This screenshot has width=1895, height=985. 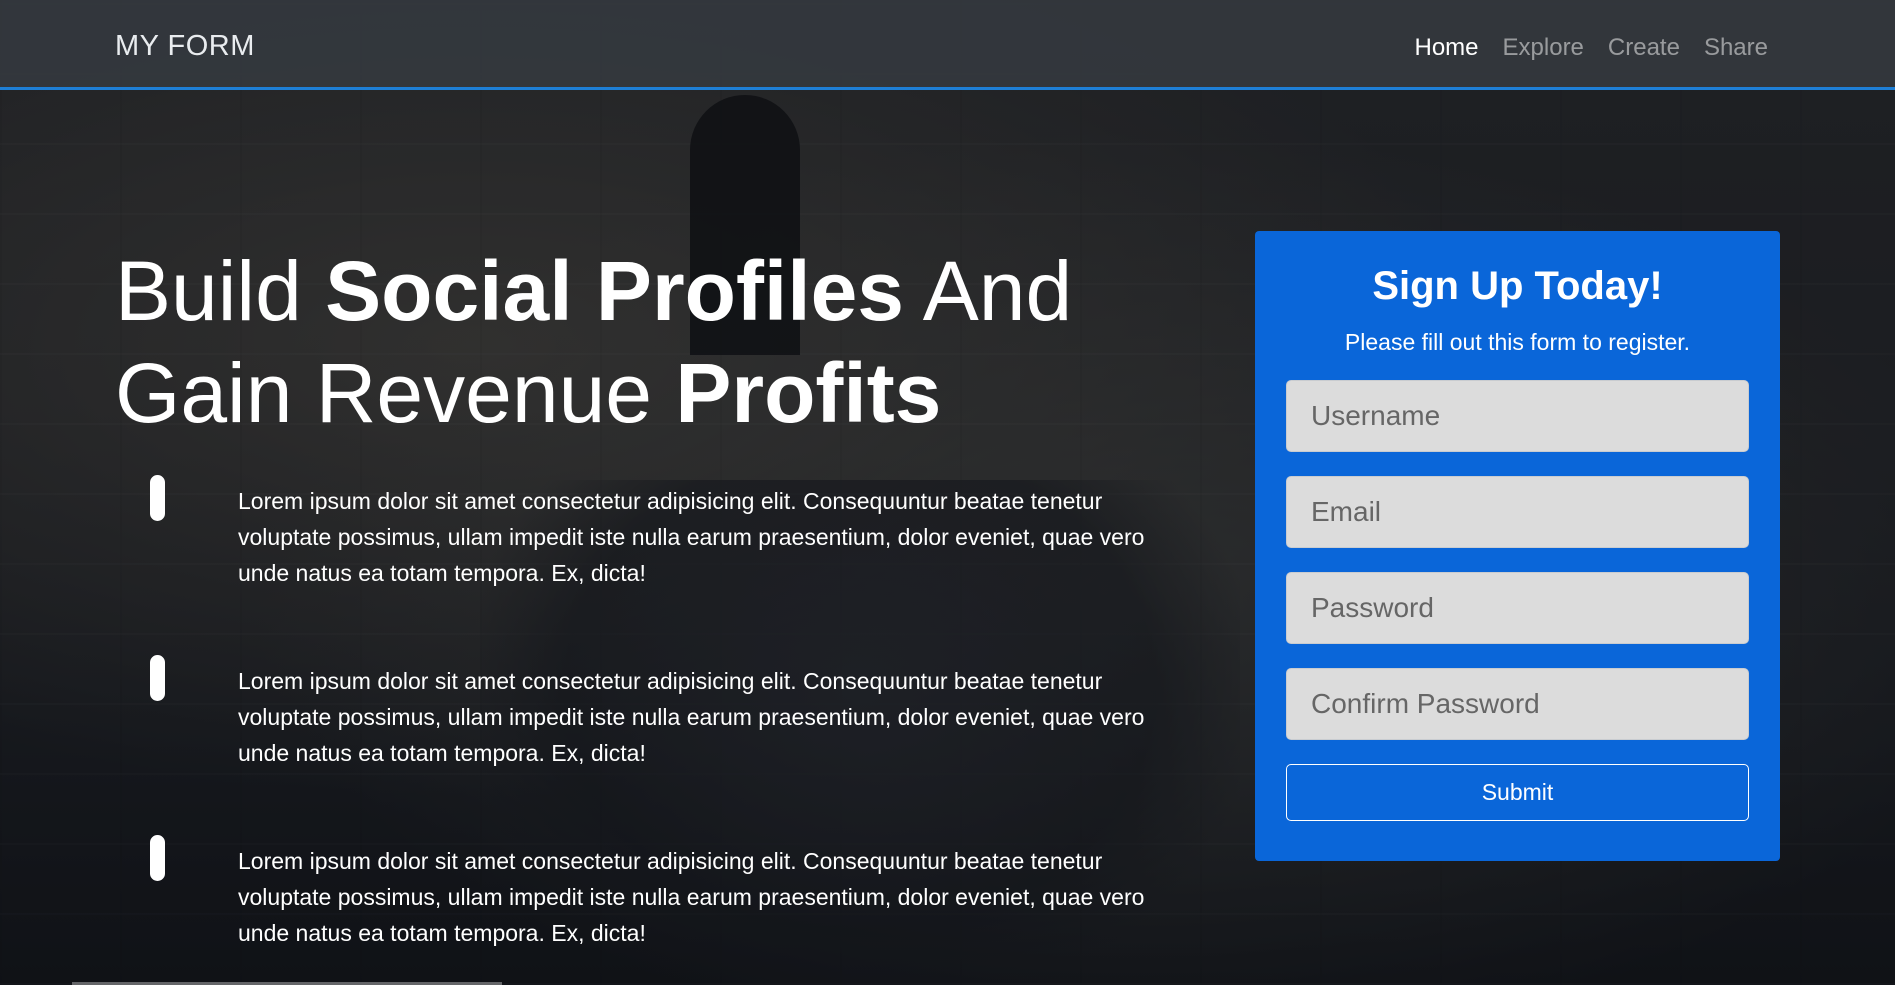 I want to click on navbar: MY FORM Home Explore Create Share, so click(x=947, y=45).